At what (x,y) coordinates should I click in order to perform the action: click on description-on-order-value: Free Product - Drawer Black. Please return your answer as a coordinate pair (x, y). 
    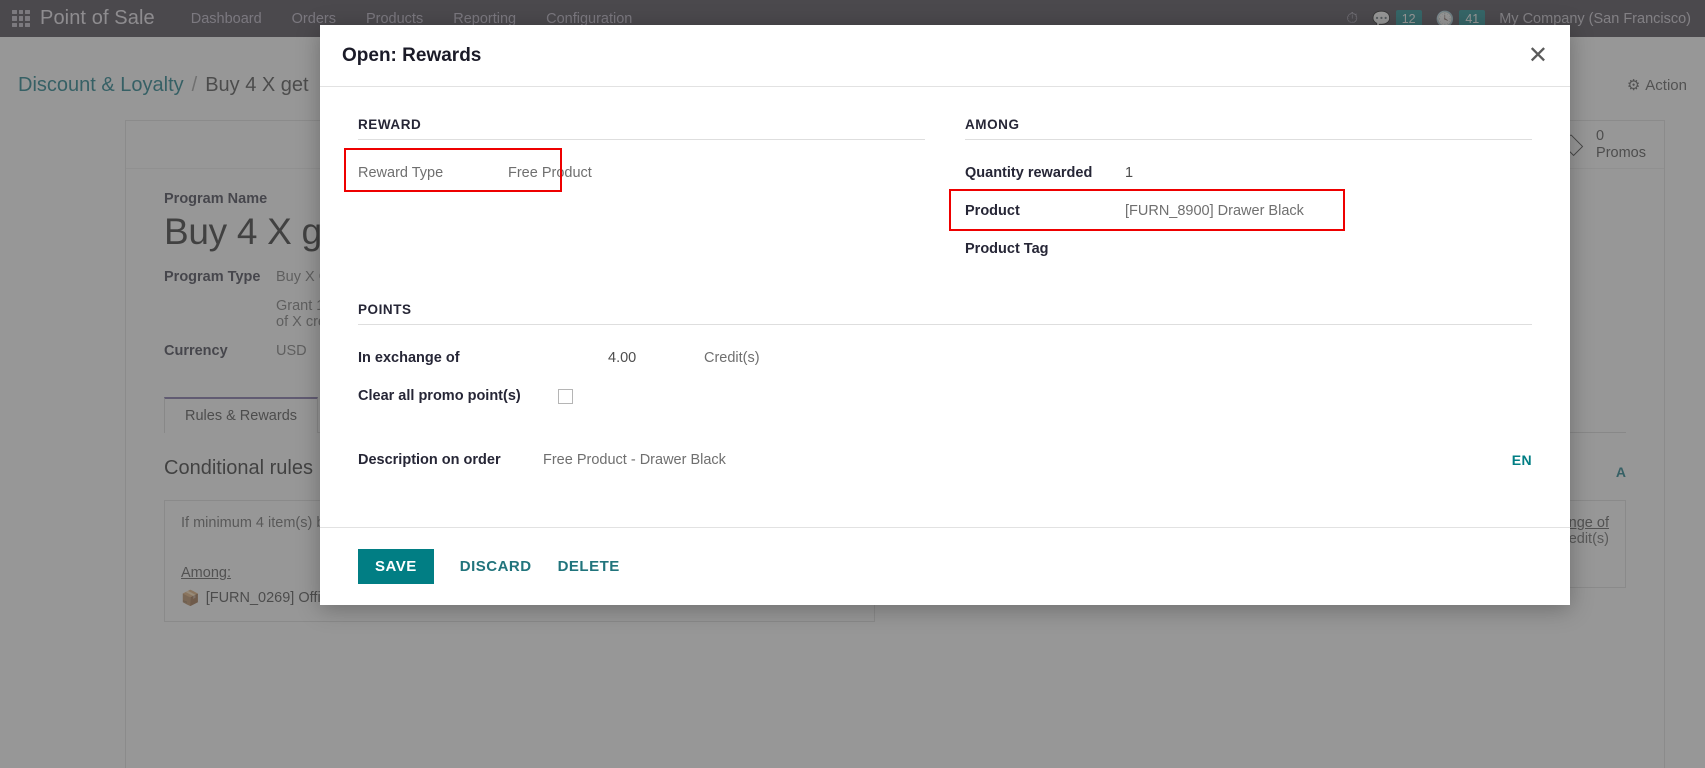
    Looking at the image, I should click on (634, 460).